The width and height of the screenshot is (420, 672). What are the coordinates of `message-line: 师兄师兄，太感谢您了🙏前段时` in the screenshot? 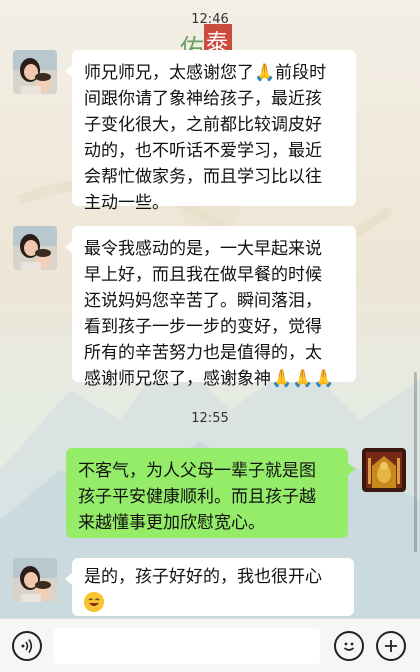 It's located at (205, 73).